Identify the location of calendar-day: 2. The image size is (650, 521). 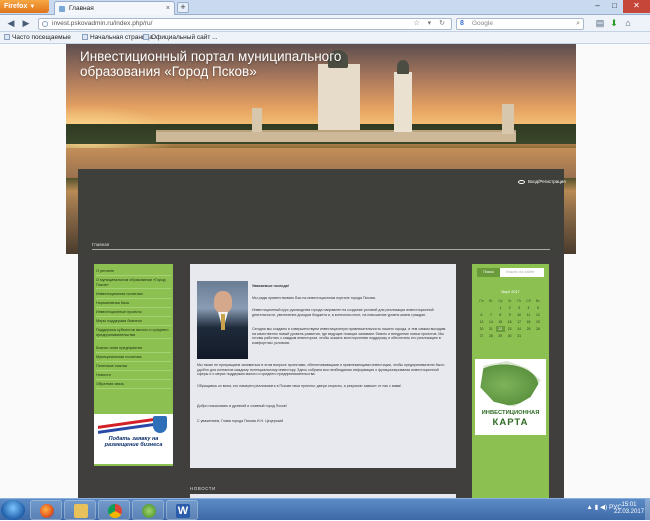
(509, 308).